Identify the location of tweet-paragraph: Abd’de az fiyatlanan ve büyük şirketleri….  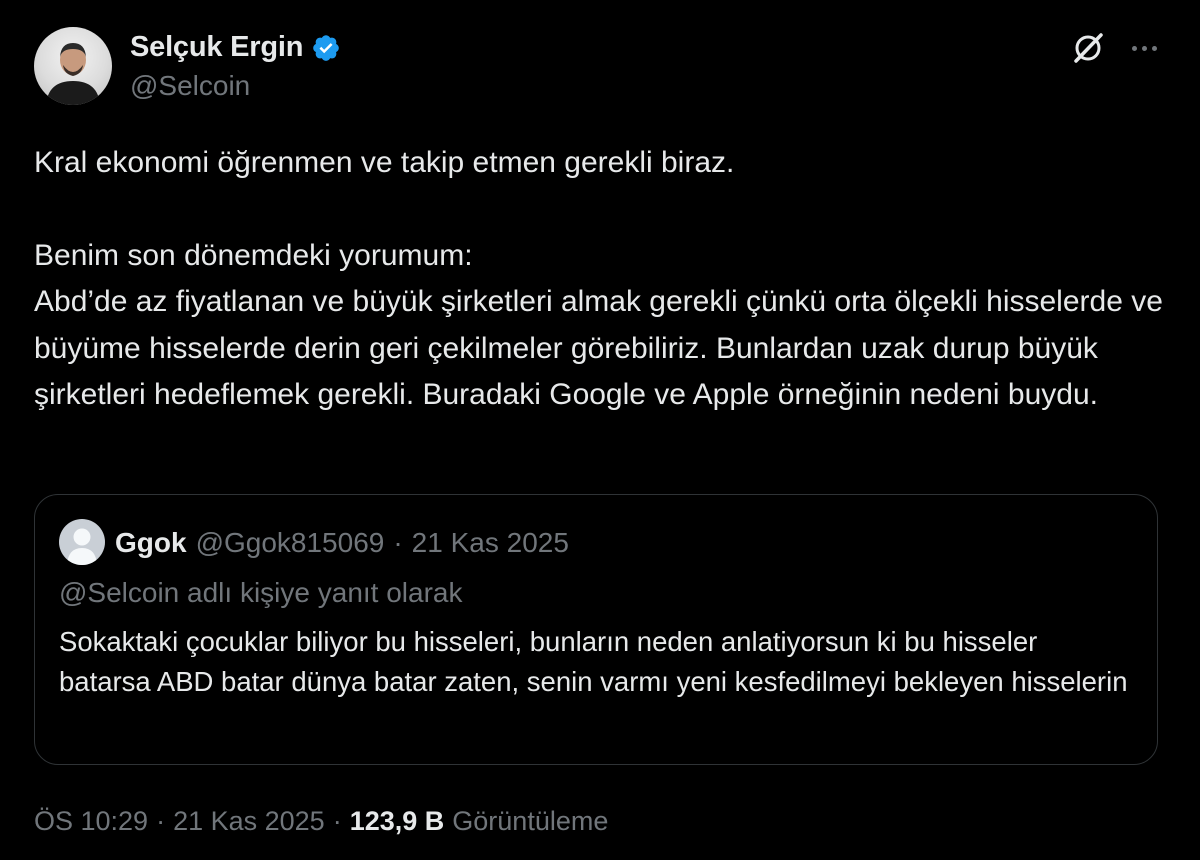
(598, 348).